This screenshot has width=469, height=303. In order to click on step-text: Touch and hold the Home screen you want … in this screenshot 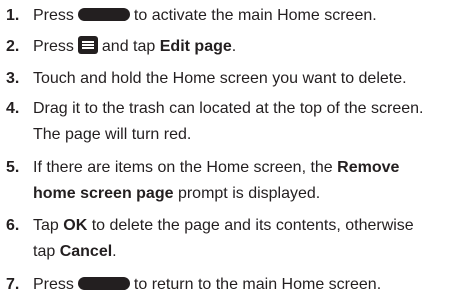, I will do `click(220, 78)`.